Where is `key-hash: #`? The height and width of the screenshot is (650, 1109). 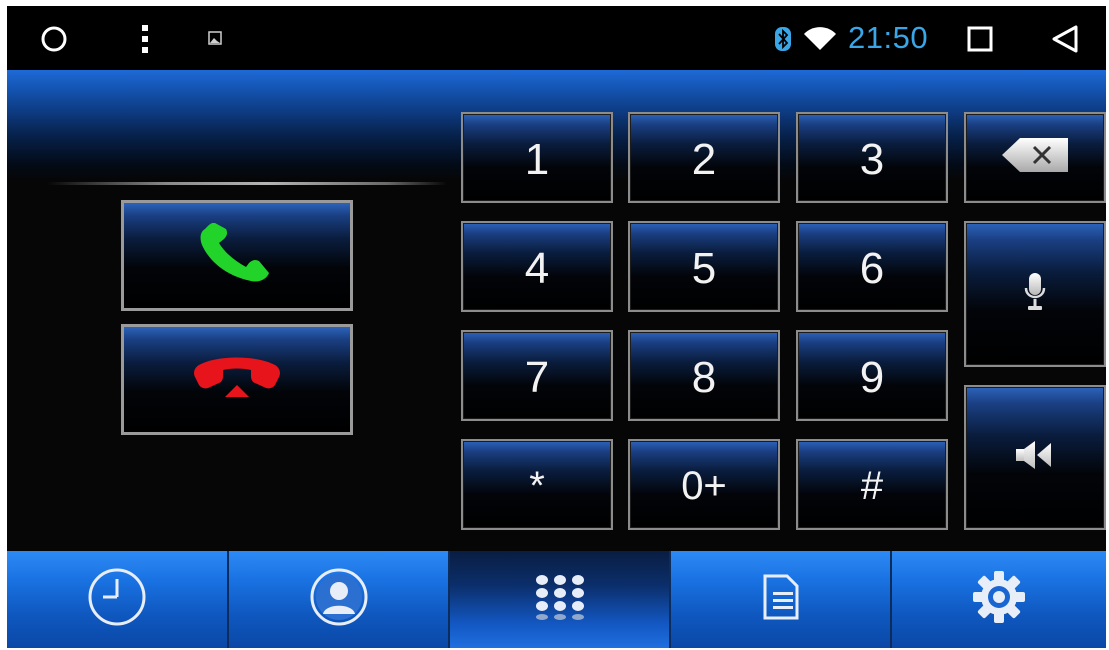 key-hash: # is located at coordinates (872, 484).